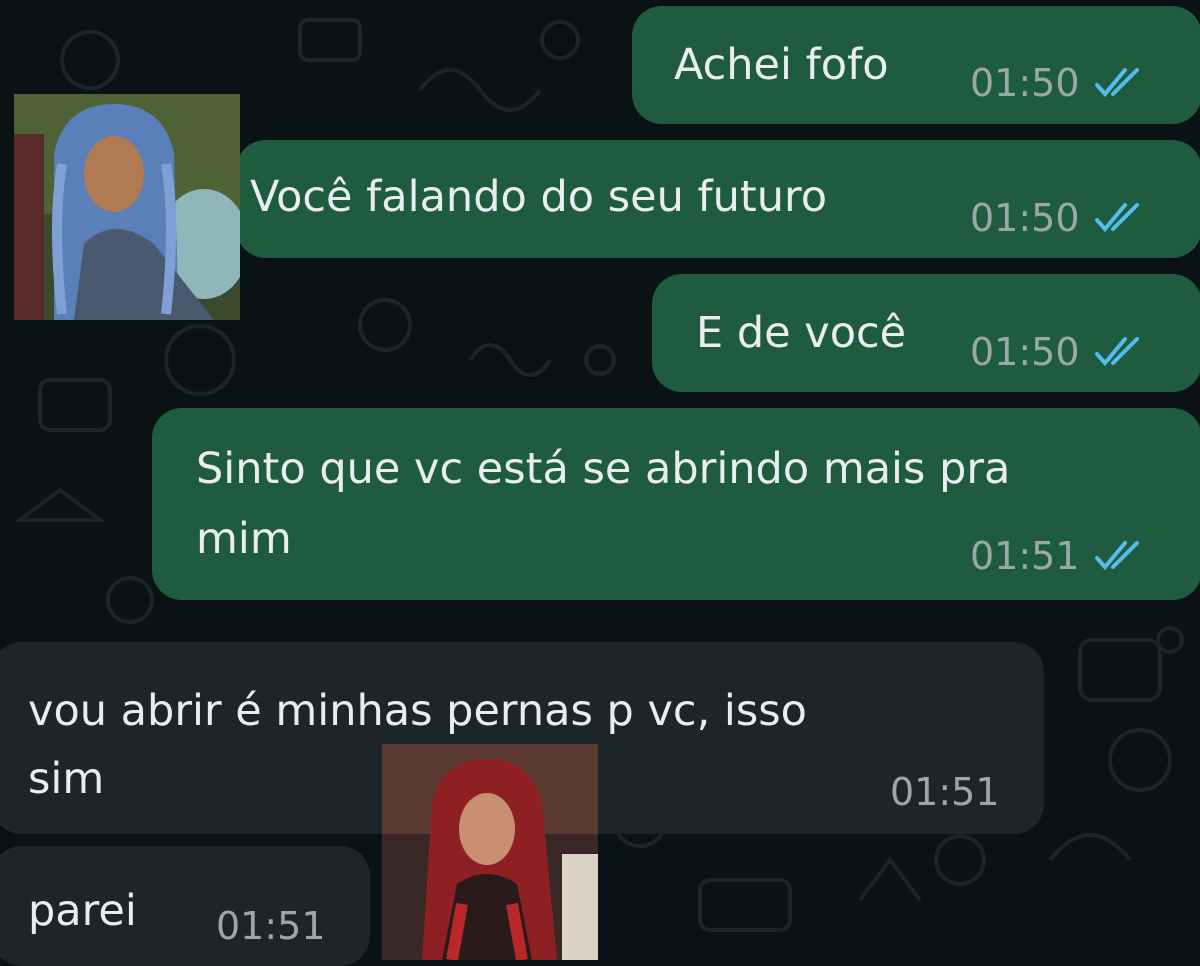  Describe the element at coordinates (781, 65) in the screenshot. I see `message-text: Achei fofo` at that location.